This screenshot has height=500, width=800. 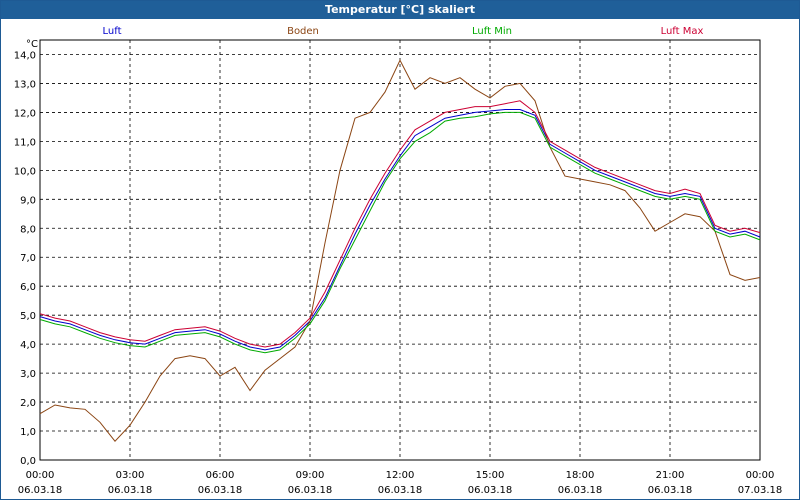 I want to click on y-tick-label: 5,0, so click(x=28, y=316).